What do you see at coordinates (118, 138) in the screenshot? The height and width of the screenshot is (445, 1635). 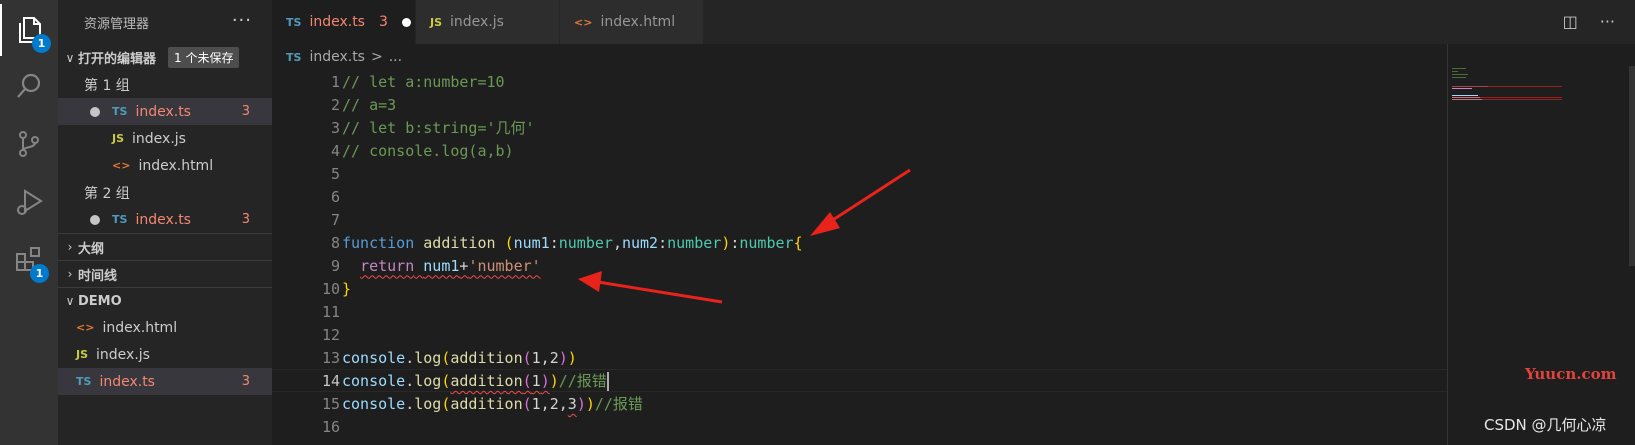 I see `javascript-file-icon: JS` at bounding box center [118, 138].